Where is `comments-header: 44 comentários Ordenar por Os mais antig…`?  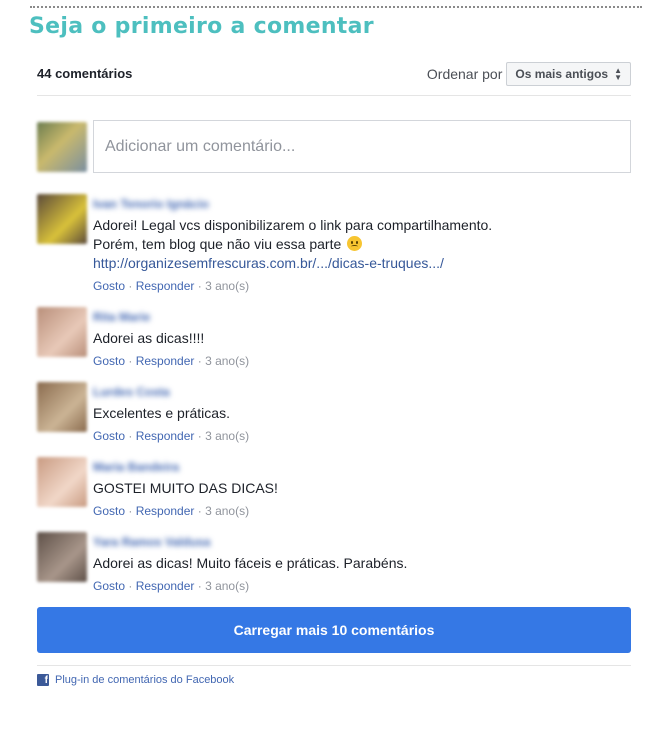 comments-header: 44 comentários Ordenar por Os mais antig… is located at coordinates (334, 76).